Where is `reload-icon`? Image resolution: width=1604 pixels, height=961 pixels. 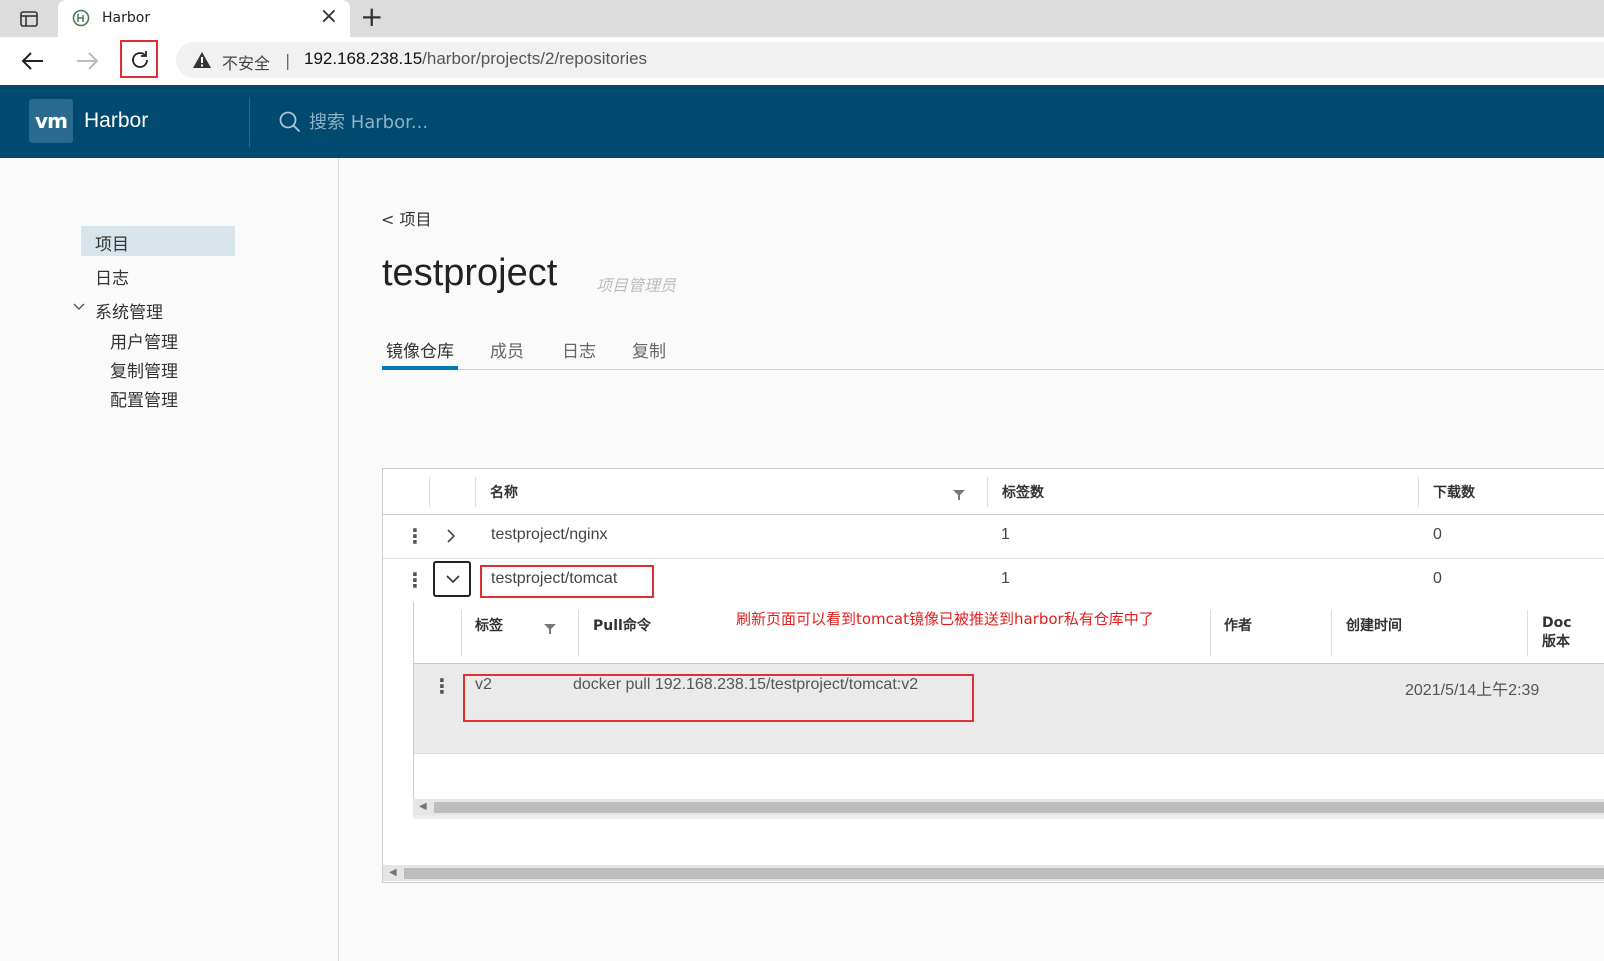 reload-icon is located at coordinates (140, 59).